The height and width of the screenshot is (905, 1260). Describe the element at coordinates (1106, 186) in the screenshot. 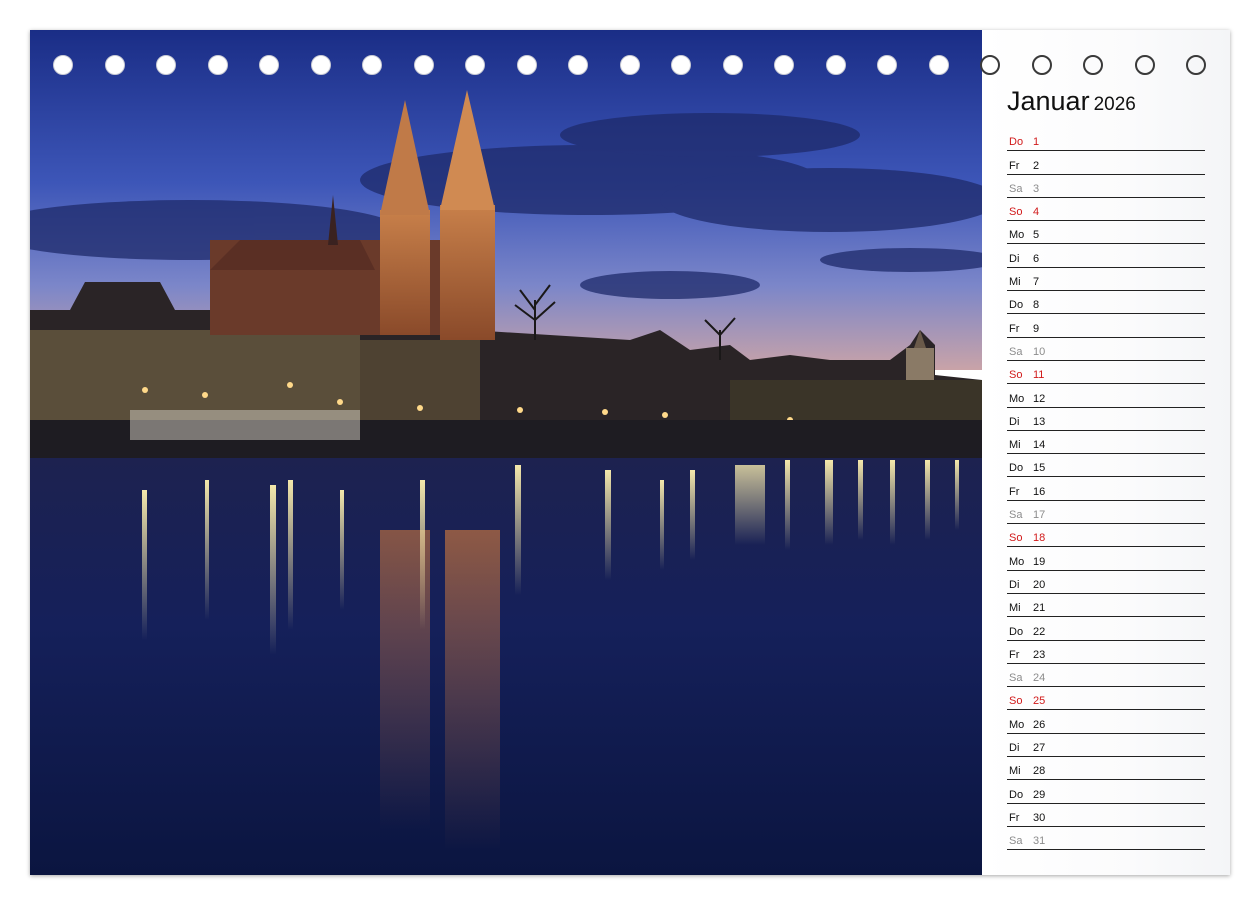

I see `day-row: Sa 3` at that location.